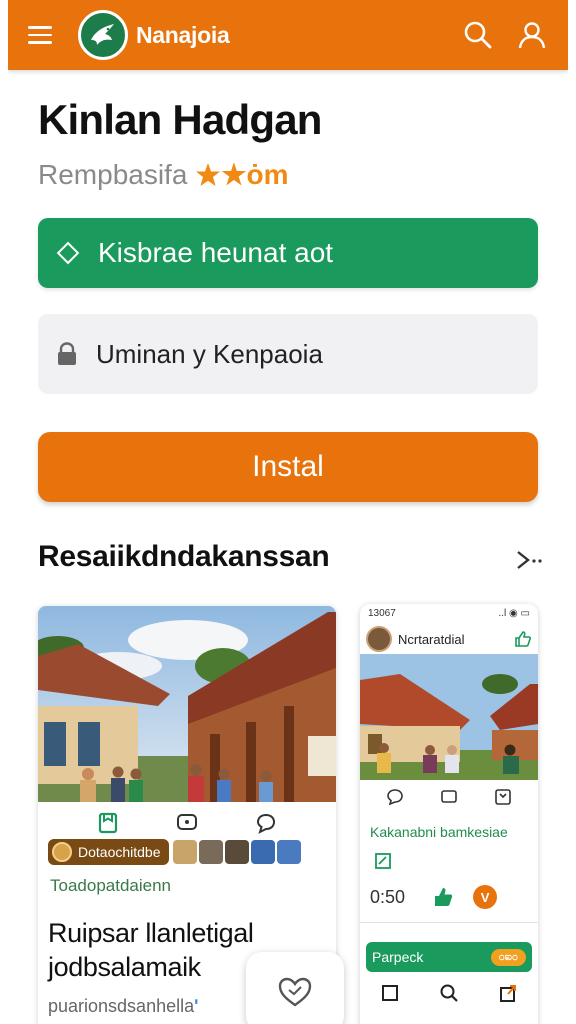 The width and height of the screenshot is (576, 1024). Describe the element at coordinates (295, 992) in the screenshot. I see `heart-icon` at that location.